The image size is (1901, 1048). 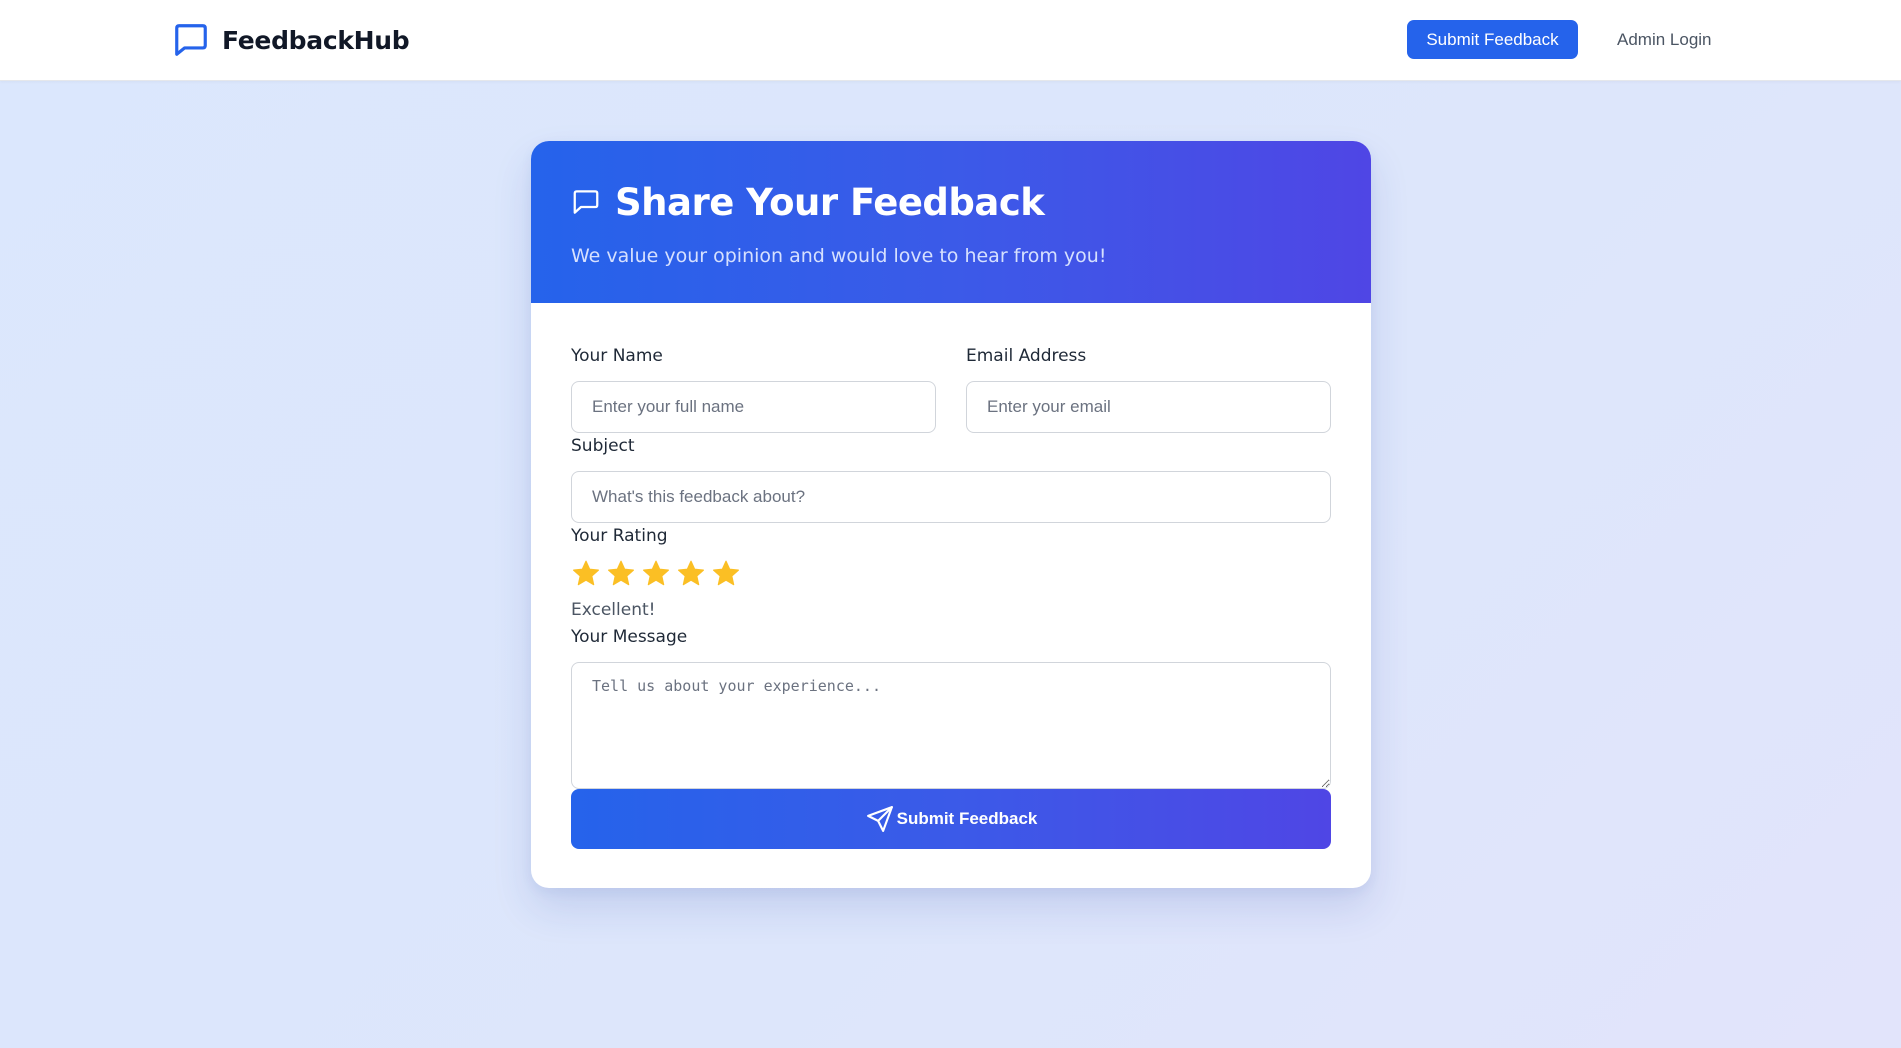 What do you see at coordinates (619, 536) in the screenshot?
I see `rating-label: Your Rating` at bounding box center [619, 536].